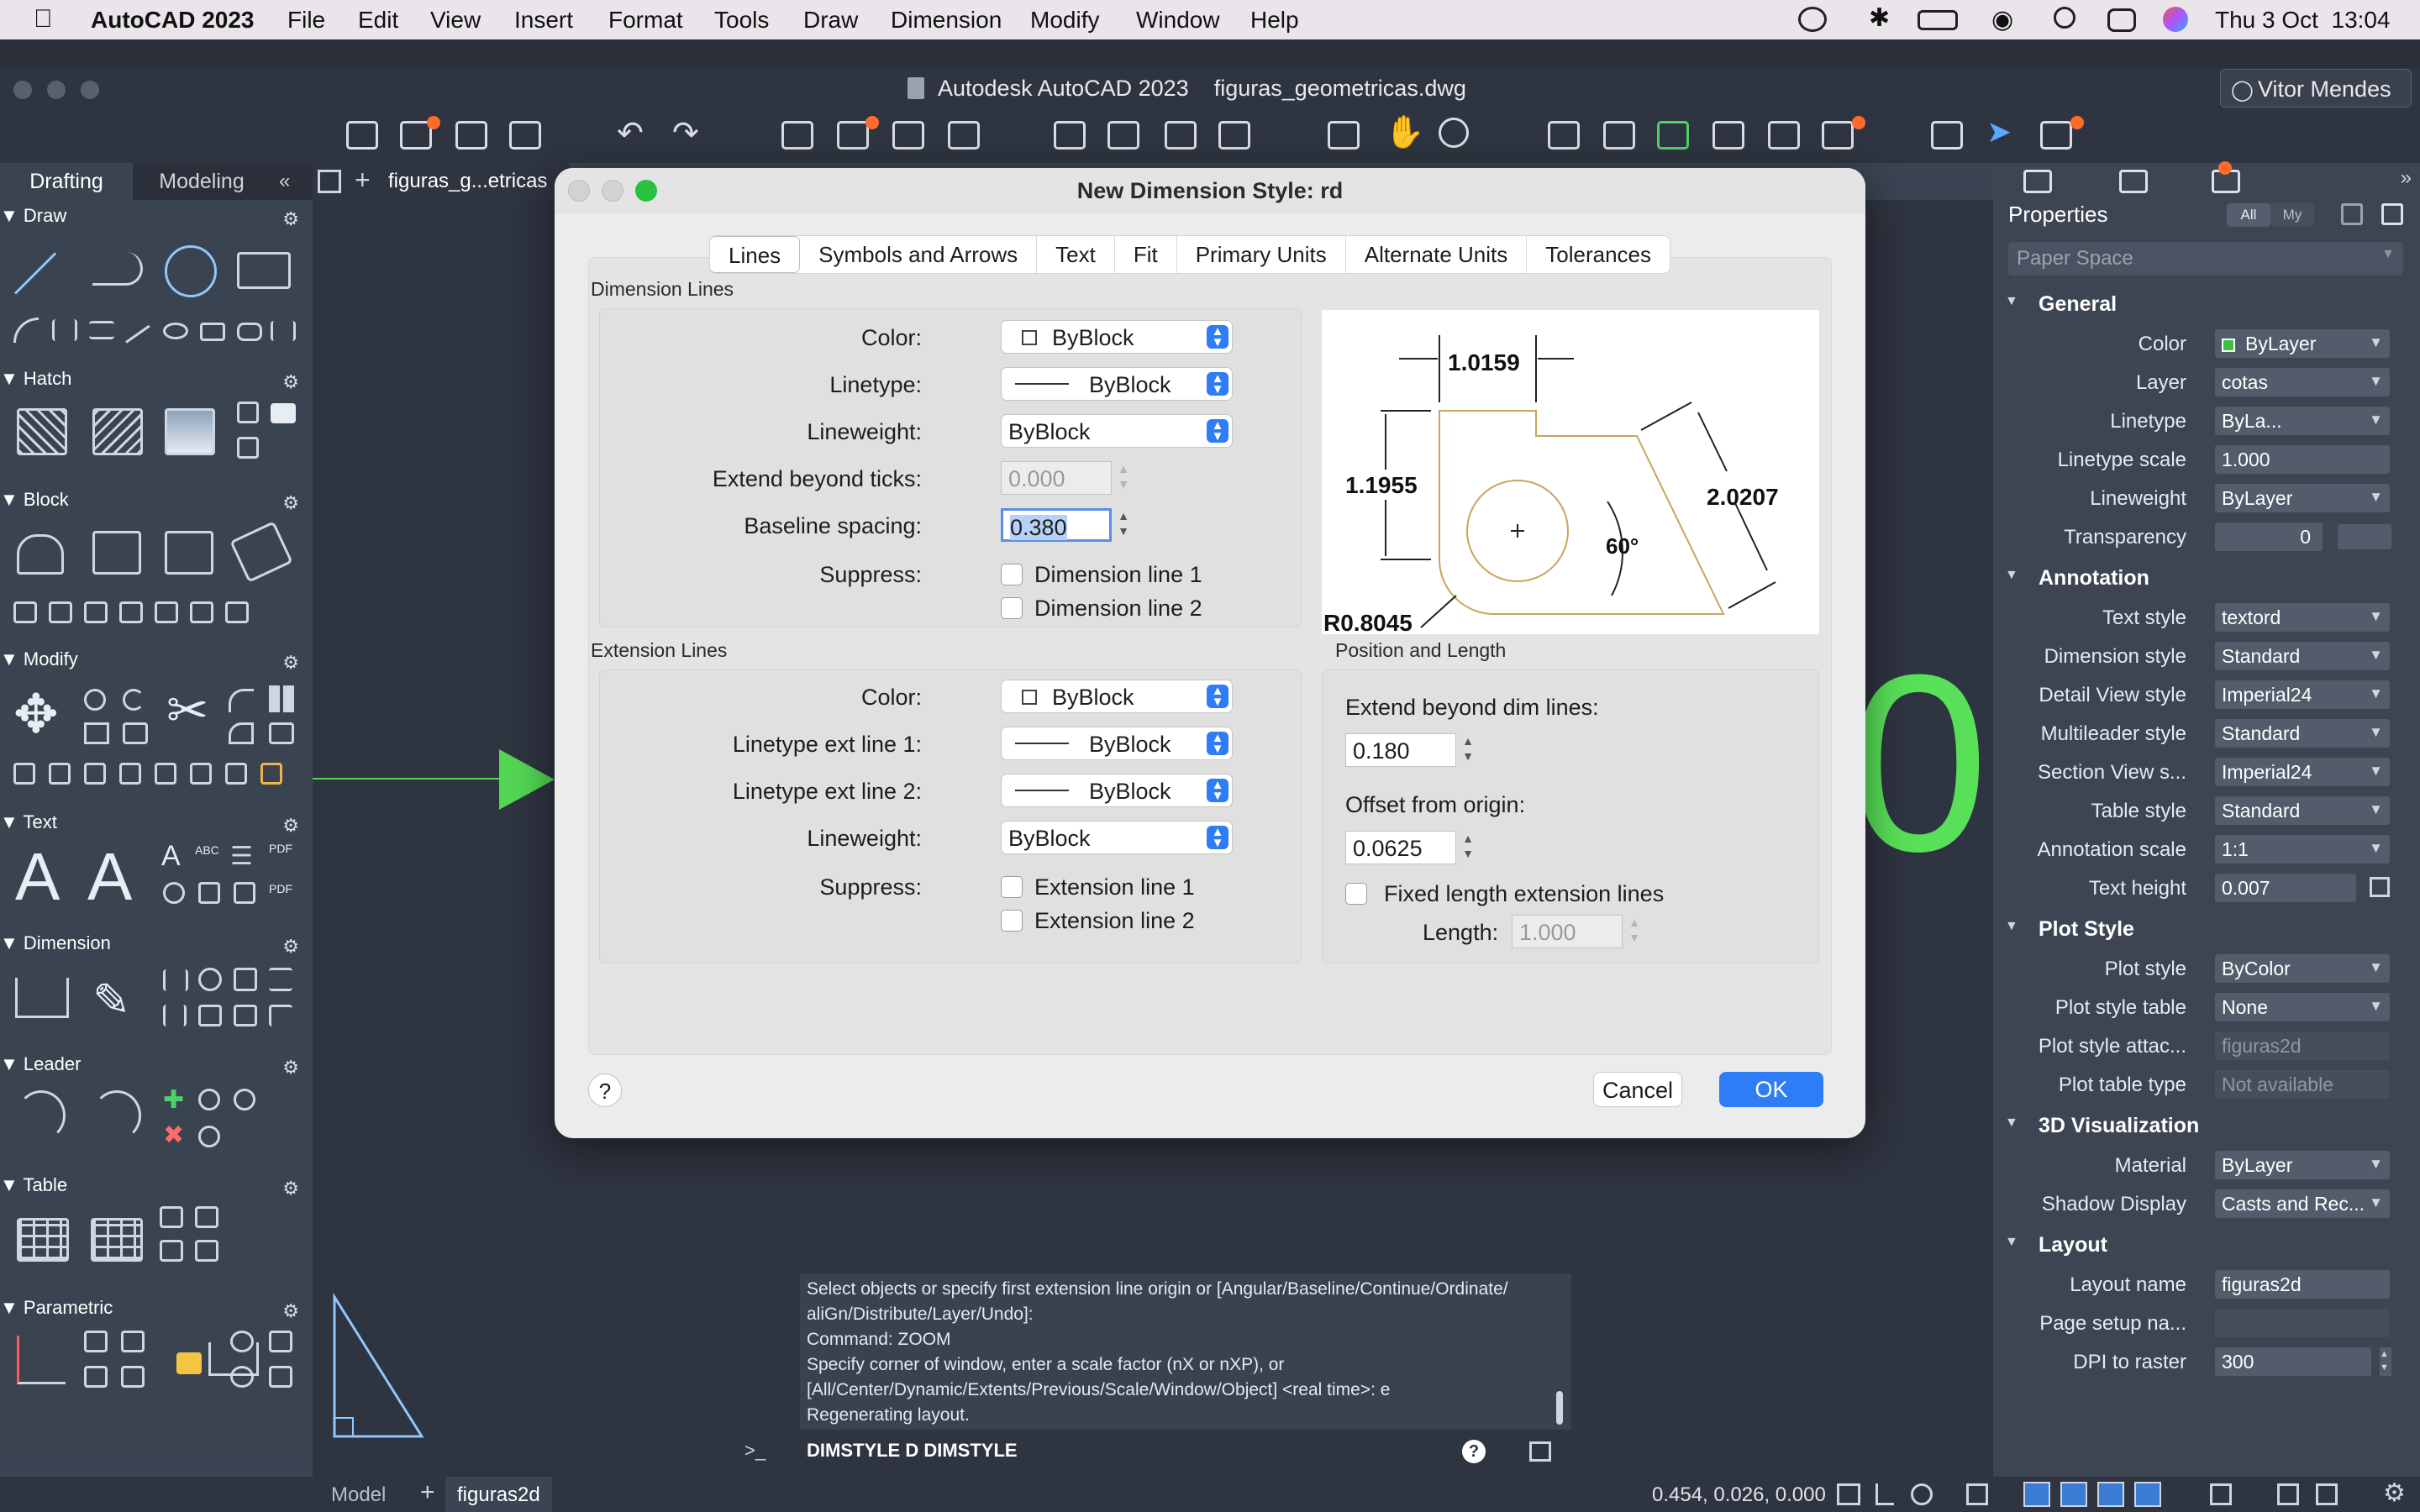 The width and height of the screenshot is (2420, 1512). What do you see at coordinates (154, 946) in the screenshot?
I see `section-dimension: ▼ Dimension ⚙` at bounding box center [154, 946].